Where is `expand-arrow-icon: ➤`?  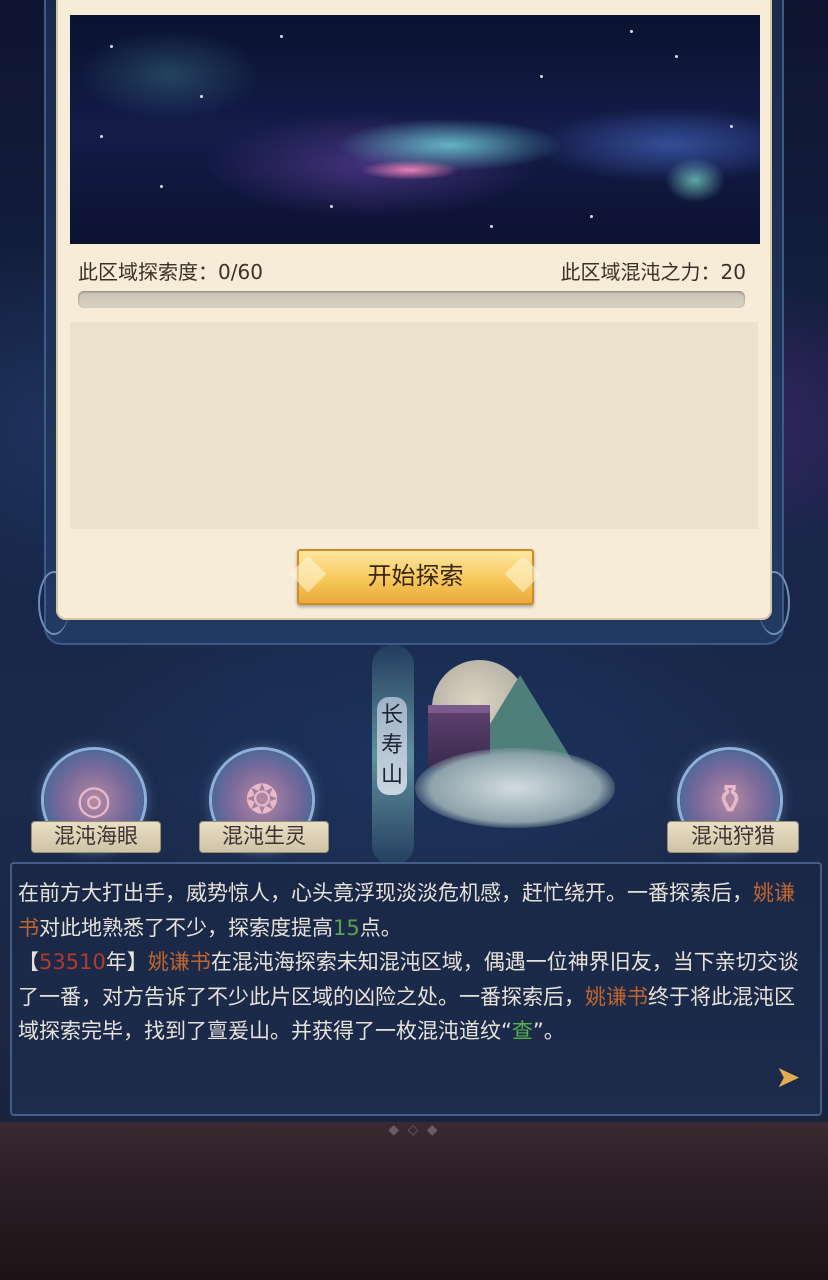
expand-arrow-icon: ➤ is located at coordinates (788, 1078).